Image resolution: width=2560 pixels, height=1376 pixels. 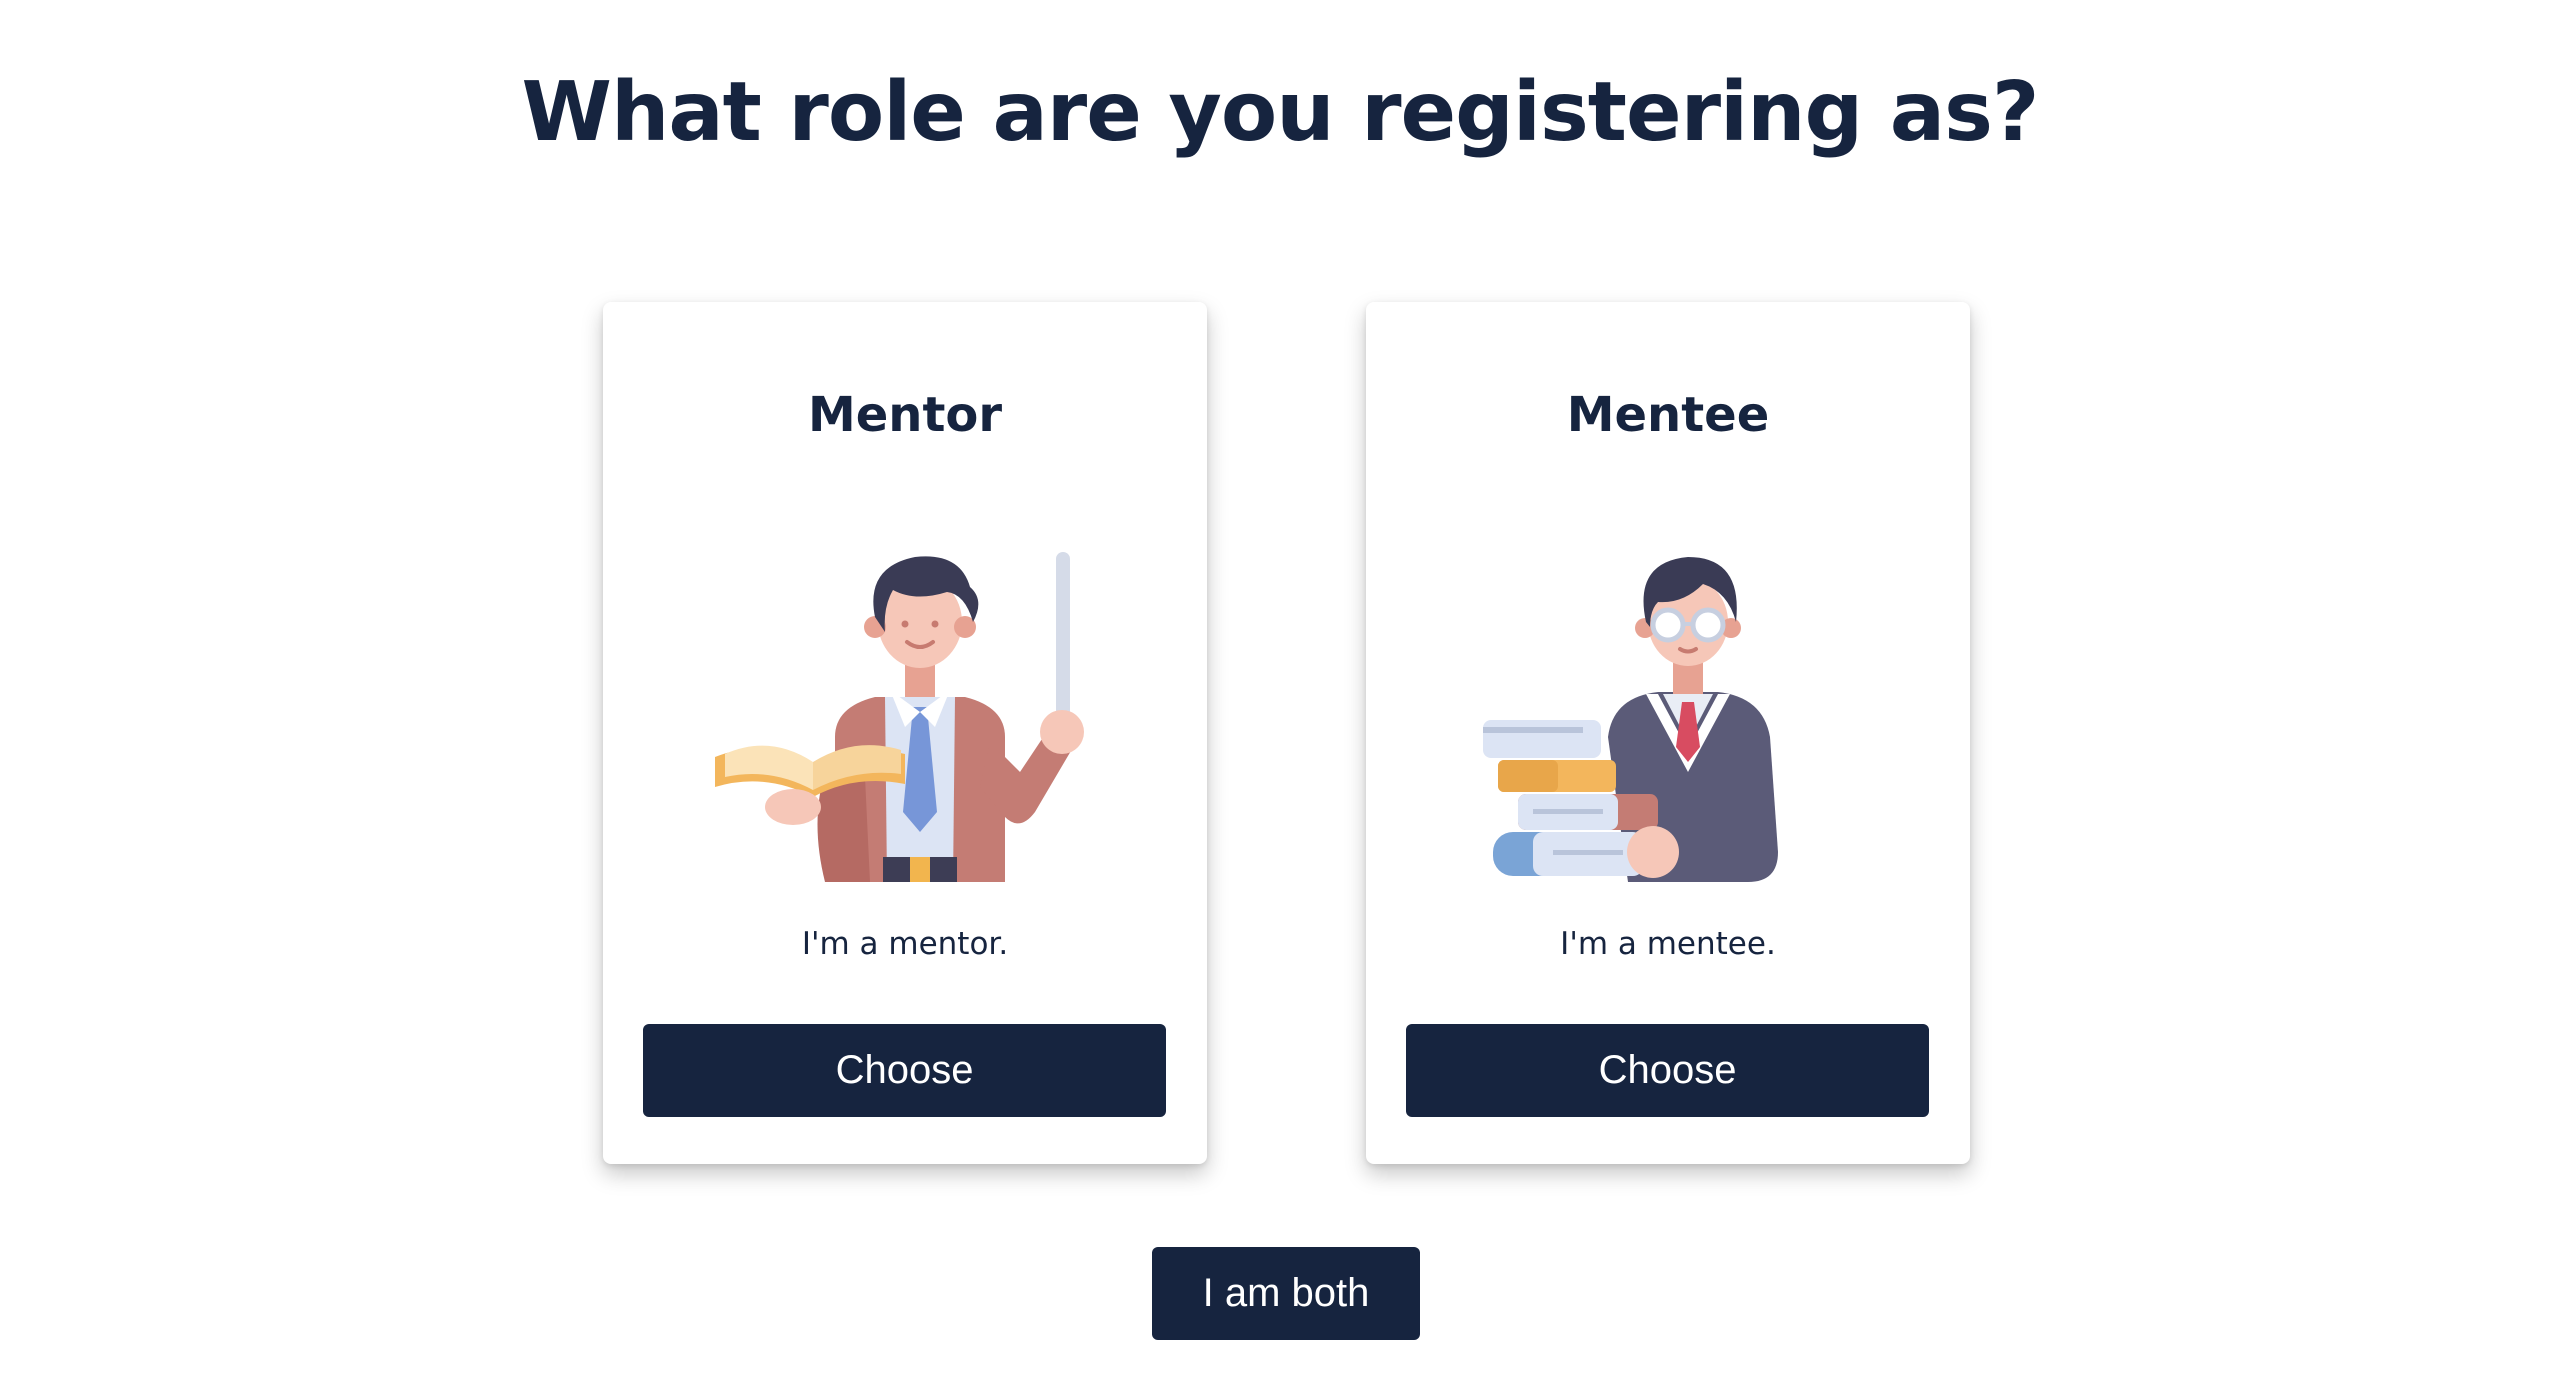 What do you see at coordinates (899, 717) in the screenshot?
I see `teacher-icon` at bounding box center [899, 717].